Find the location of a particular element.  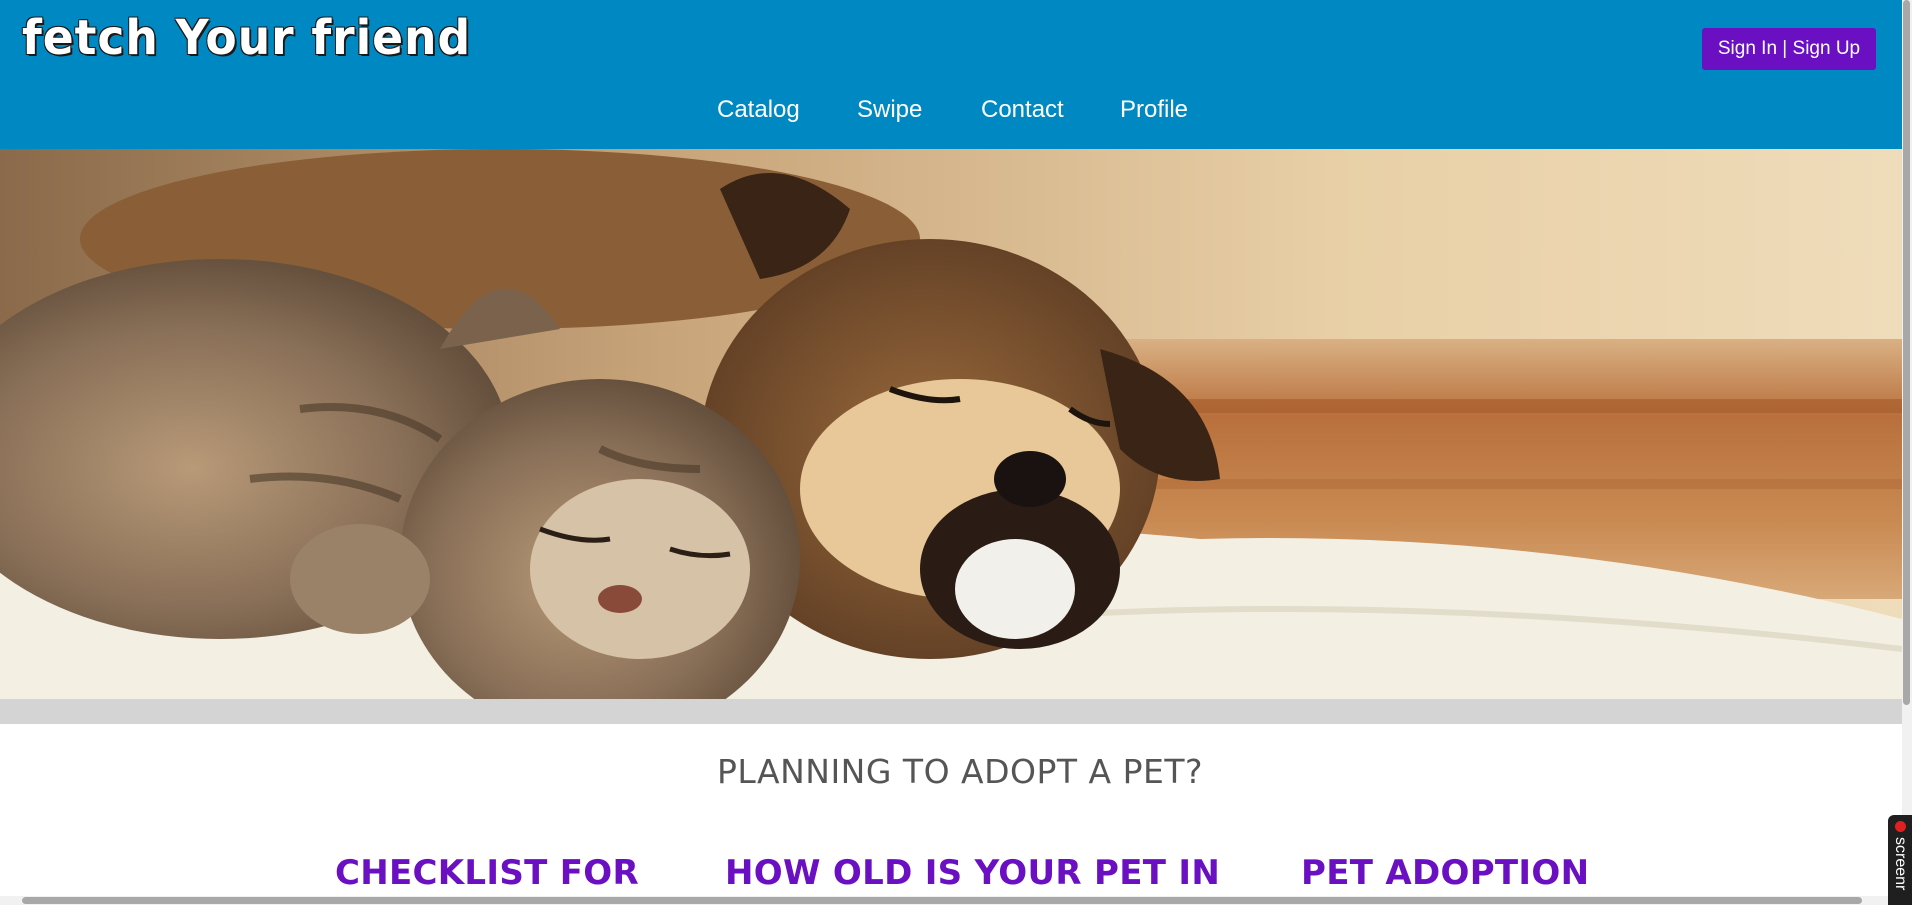

nav-link-catalog: Catalog is located at coordinates (758, 110).